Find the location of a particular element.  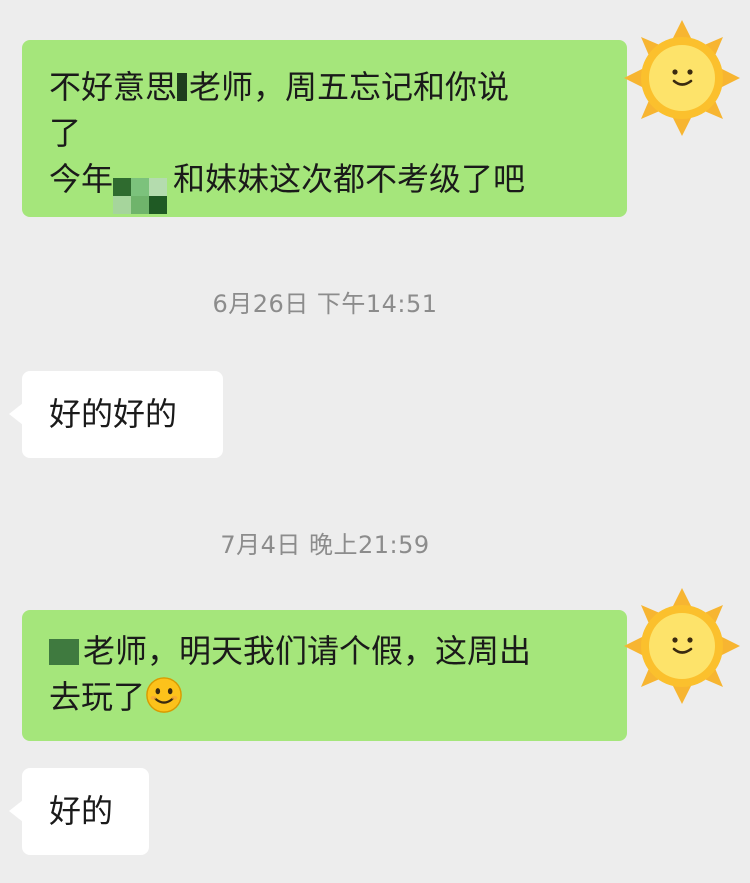

message-text: 不好意思 is located at coordinates (113, 87).